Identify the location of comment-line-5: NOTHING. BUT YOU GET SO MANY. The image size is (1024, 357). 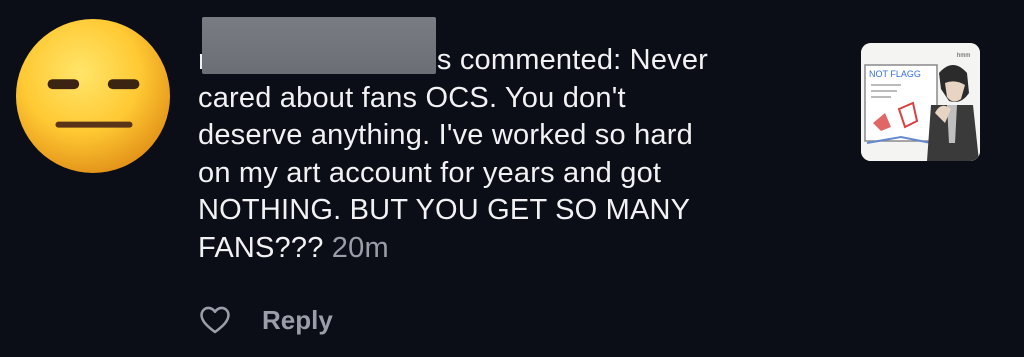
(444, 210).